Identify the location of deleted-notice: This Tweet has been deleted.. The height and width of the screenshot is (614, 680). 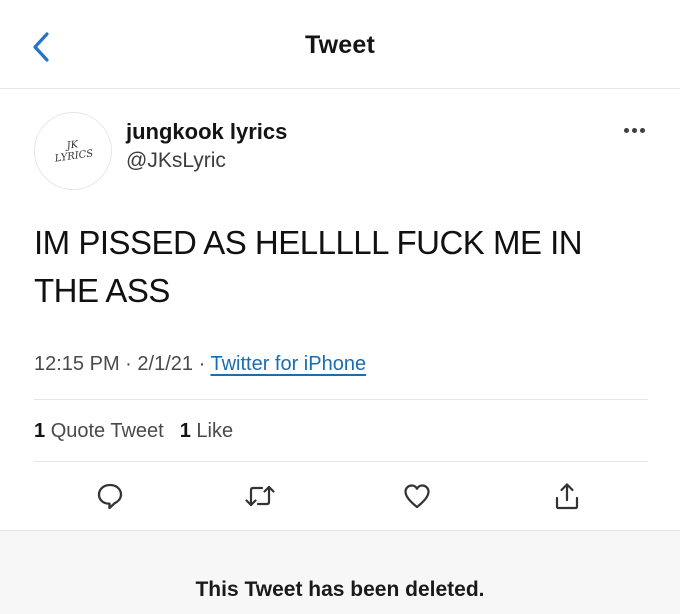
(340, 589).